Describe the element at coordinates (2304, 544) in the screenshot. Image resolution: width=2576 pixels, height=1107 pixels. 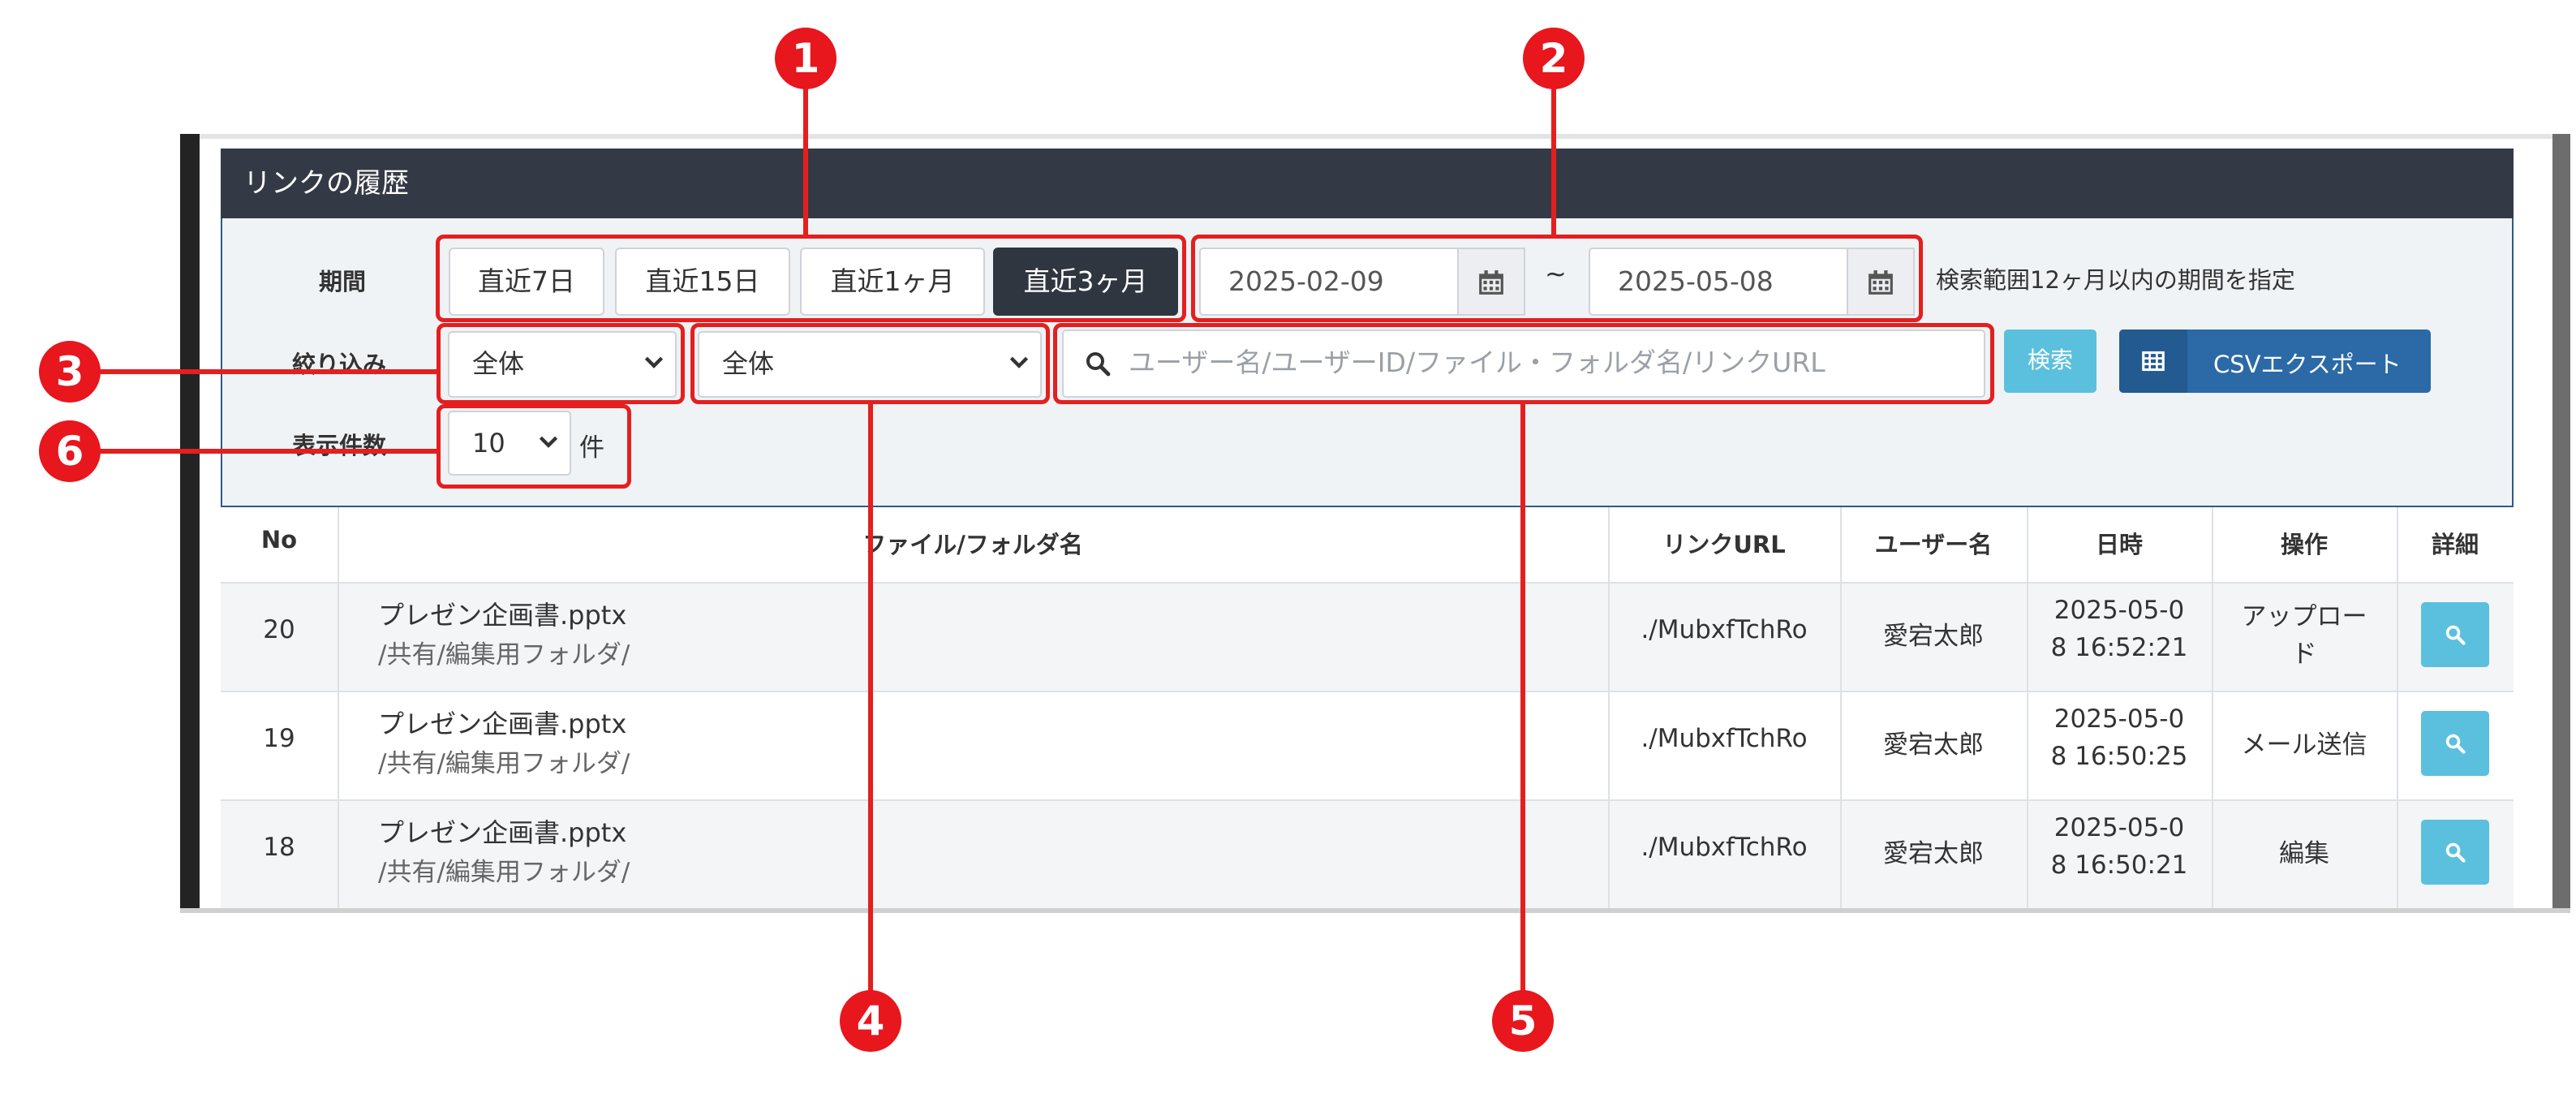
I see `col-header-operation: 操作` at that location.